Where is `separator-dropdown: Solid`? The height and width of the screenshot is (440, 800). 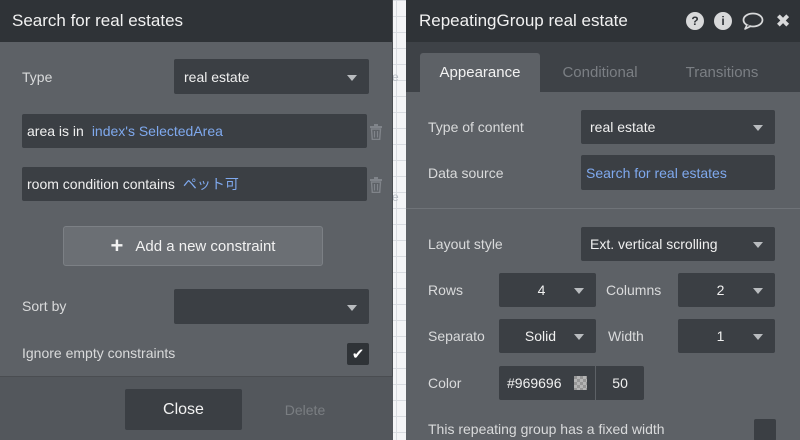 separator-dropdown: Solid is located at coordinates (547, 336).